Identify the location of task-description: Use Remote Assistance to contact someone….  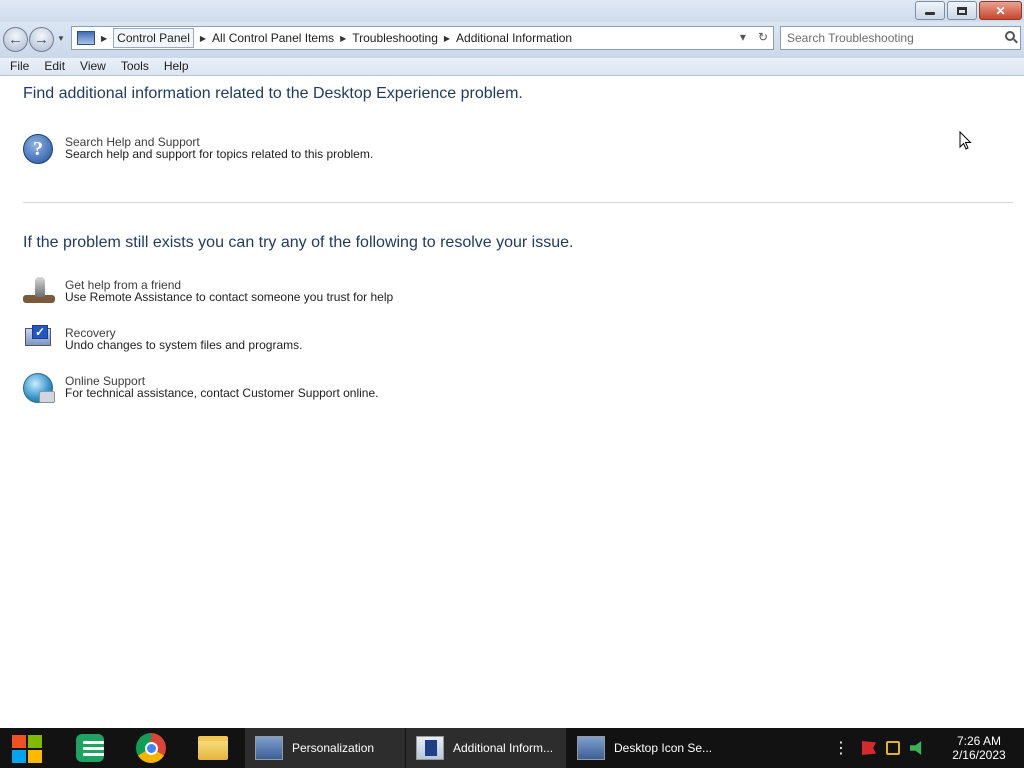
(229, 297).